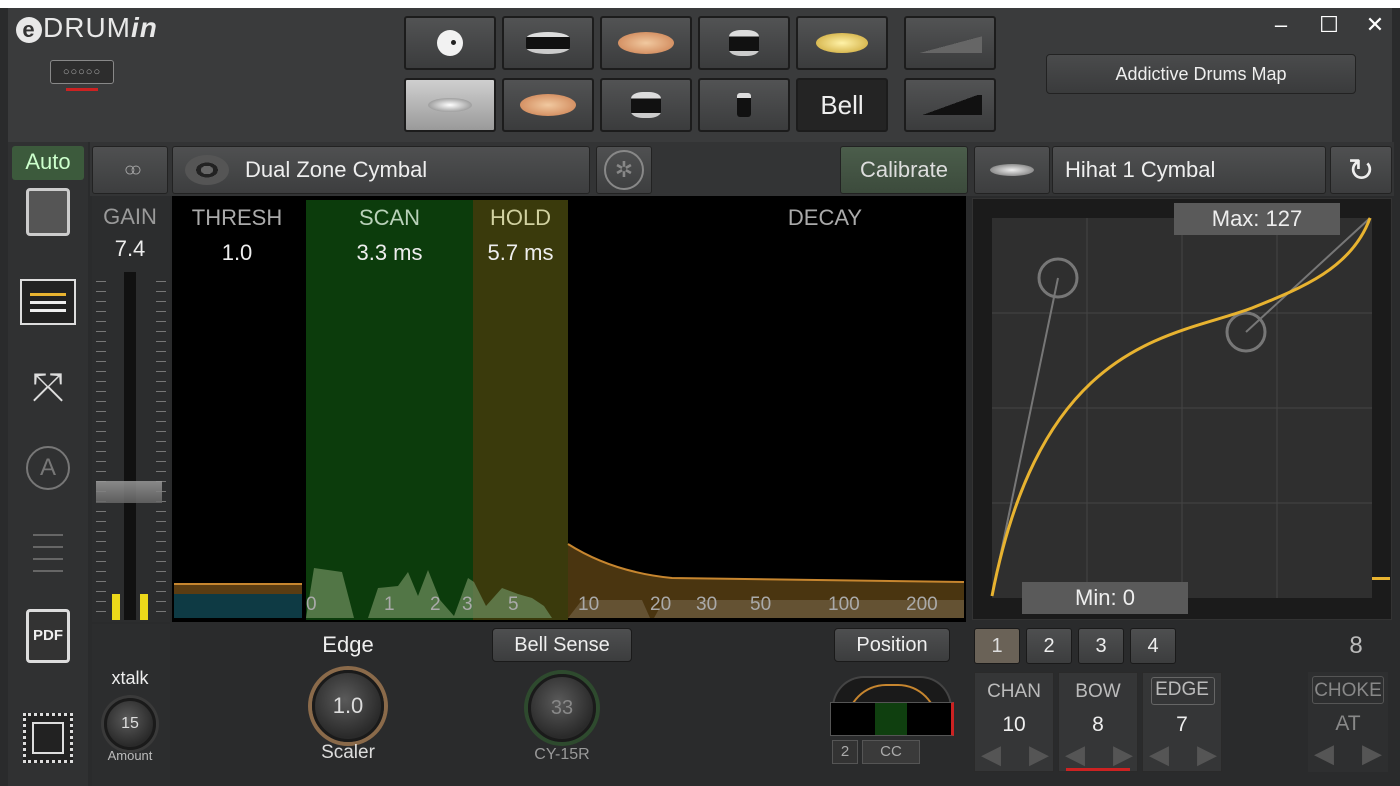 This screenshot has height=786, width=1400. I want to click on position-cc-button: CC, so click(891, 752).